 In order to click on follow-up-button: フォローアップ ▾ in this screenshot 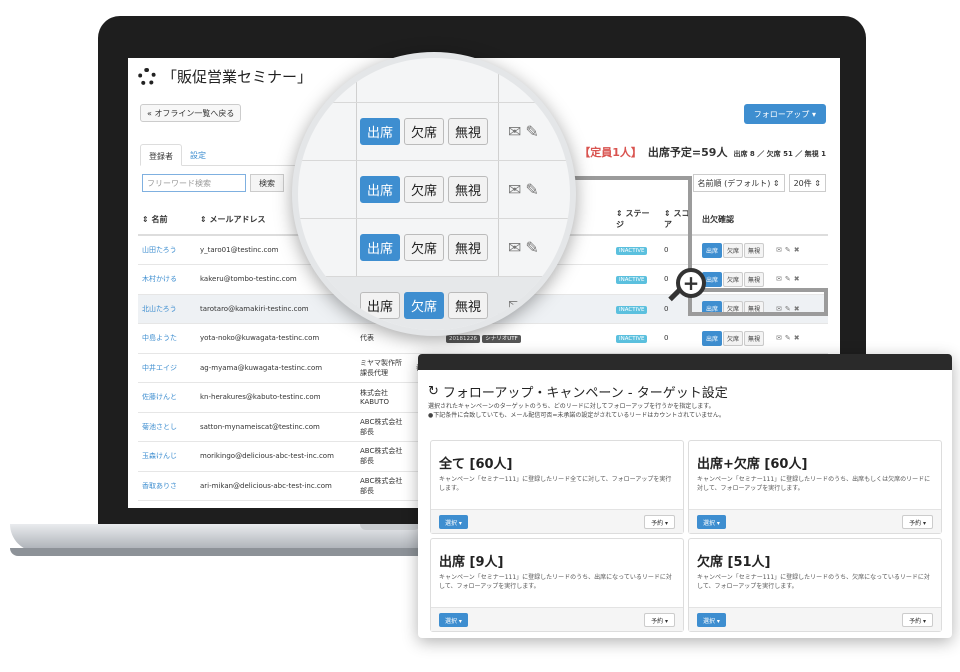, I will do `click(784, 114)`.